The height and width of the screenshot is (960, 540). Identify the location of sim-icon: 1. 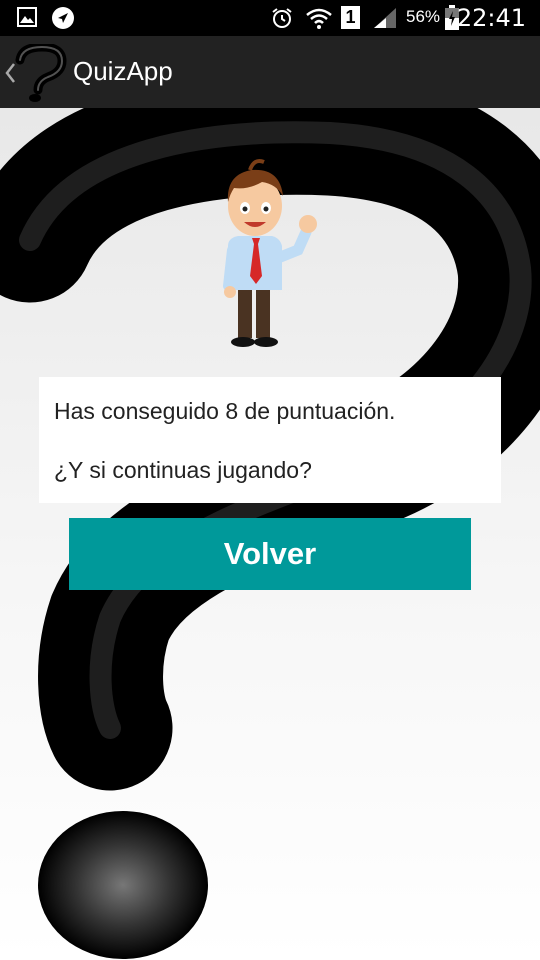
(350, 17).